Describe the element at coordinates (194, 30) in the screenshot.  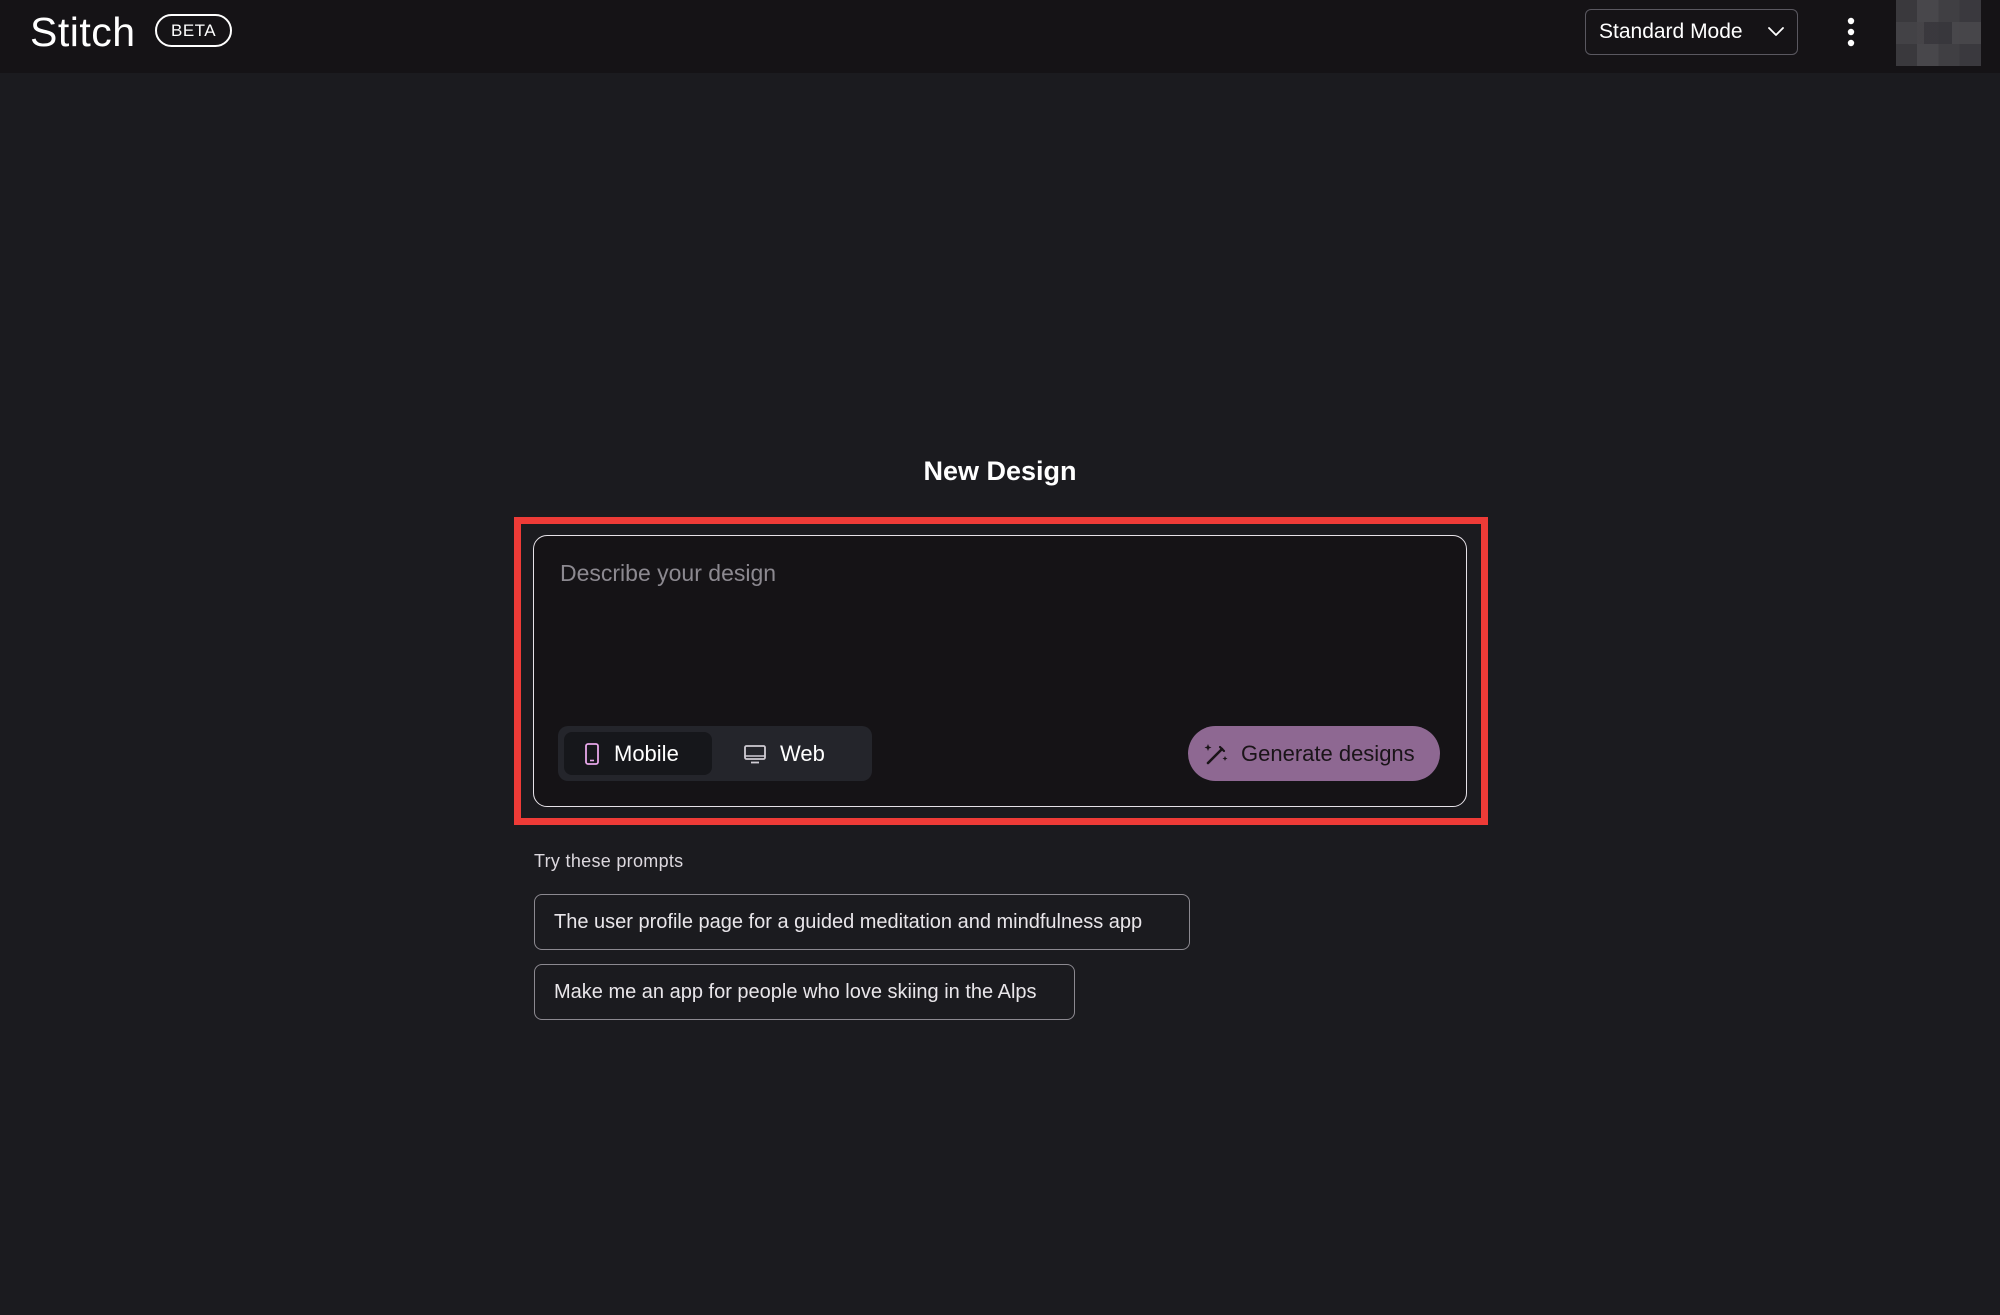
I see `beta-badge: BETA` at that location.